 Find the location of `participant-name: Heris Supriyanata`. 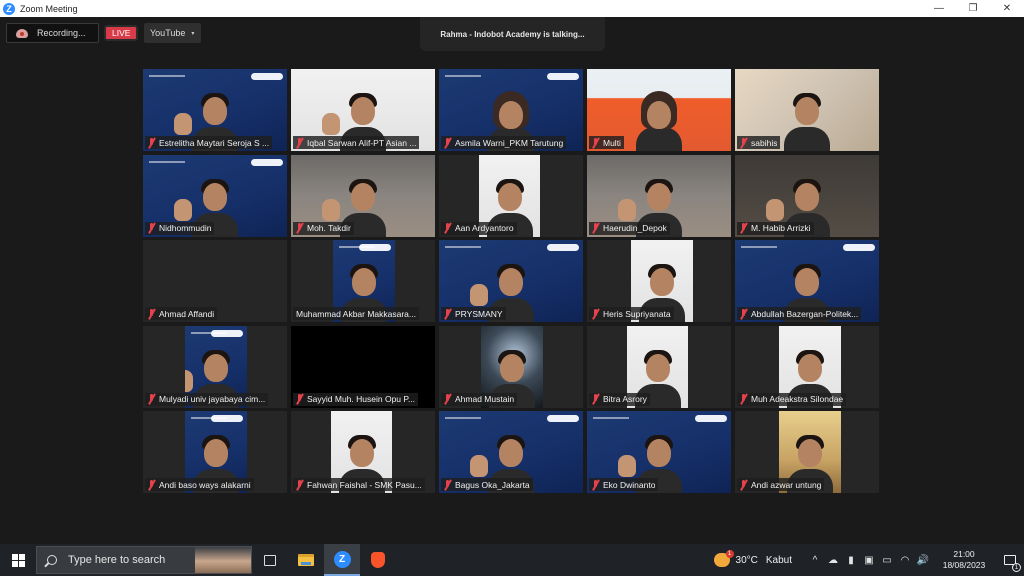

participant-name: Heris Supriyanata is located at coordinates (637, 313).